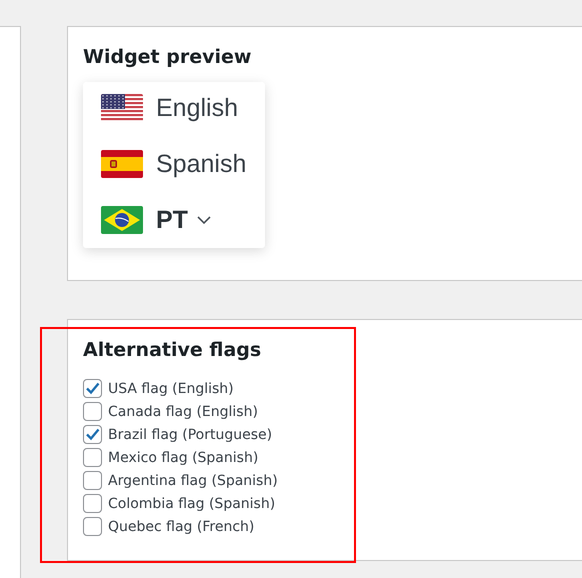  Describe the element at coordinates (172, 350) in the screenshot. I see `card-title: Alternative flags` at that location.